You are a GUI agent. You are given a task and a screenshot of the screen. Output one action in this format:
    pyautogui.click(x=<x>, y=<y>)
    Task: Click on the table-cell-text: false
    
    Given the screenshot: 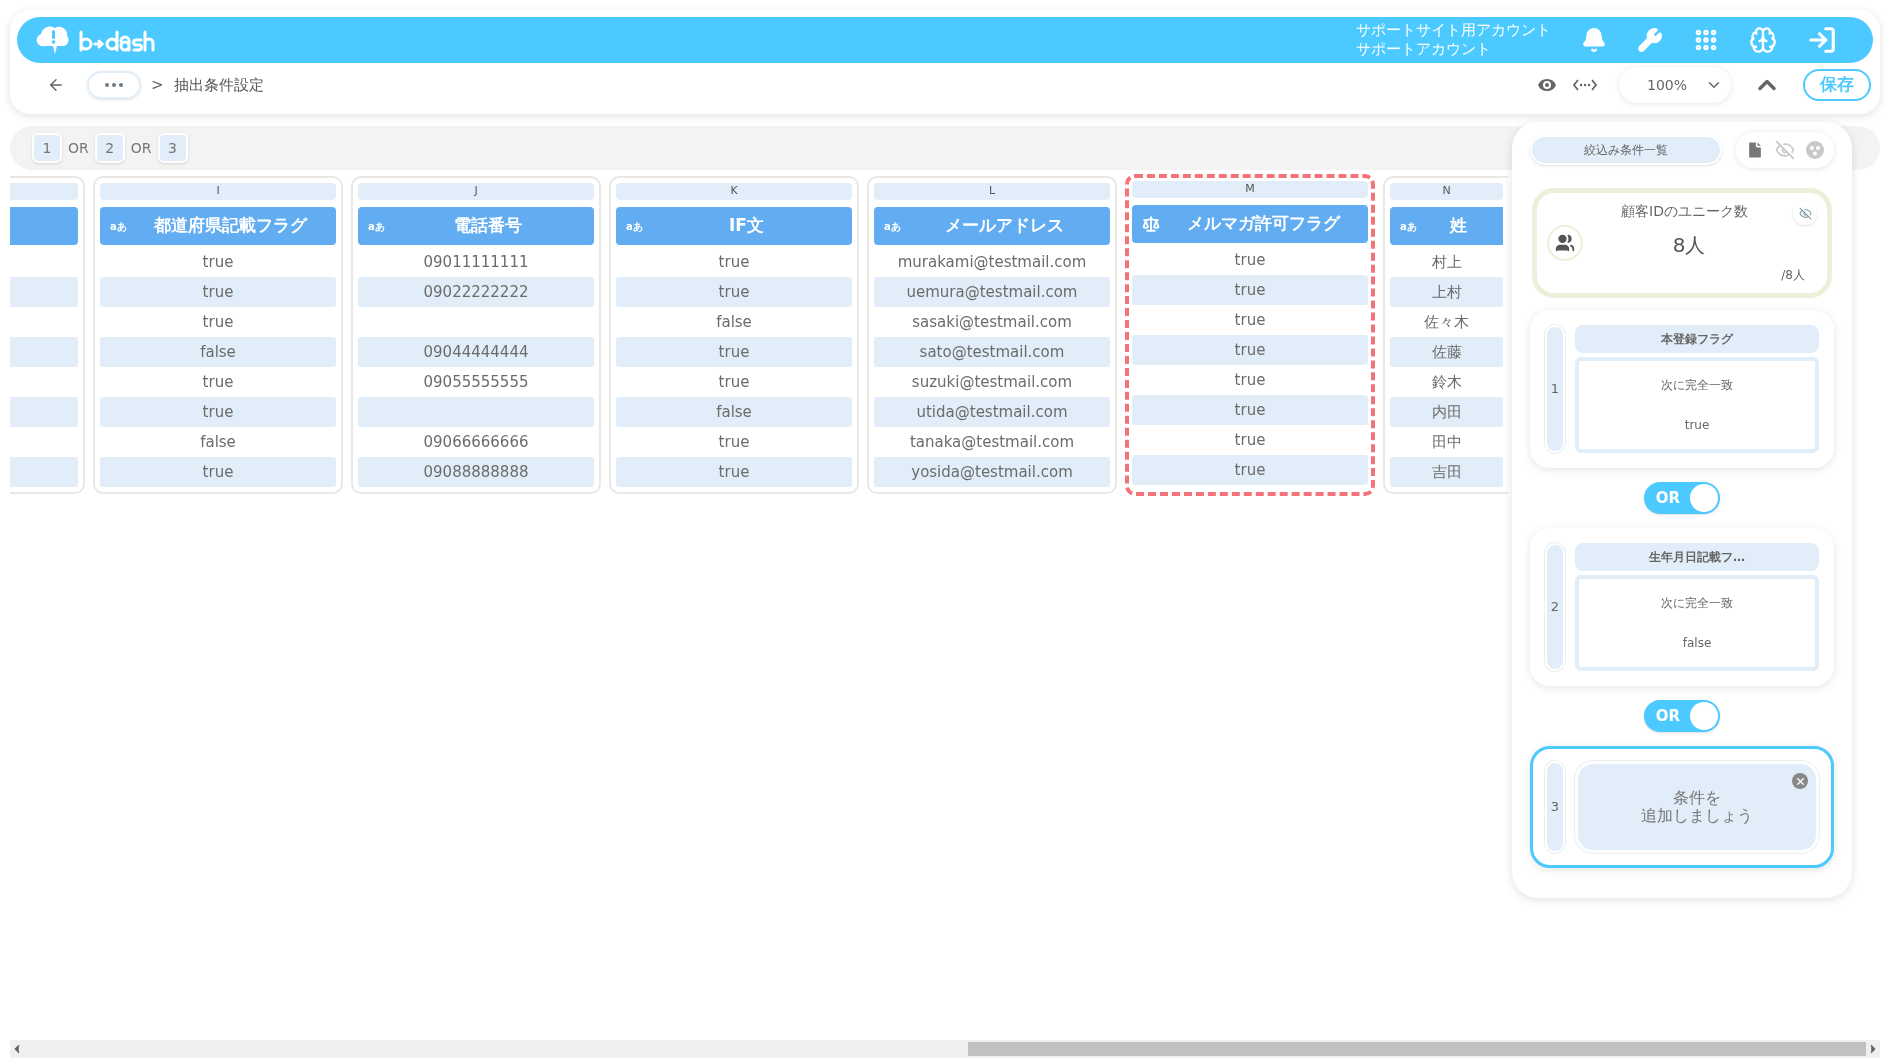 What is the action you would take?
    pyautogui.click(x=734, y=322)
    